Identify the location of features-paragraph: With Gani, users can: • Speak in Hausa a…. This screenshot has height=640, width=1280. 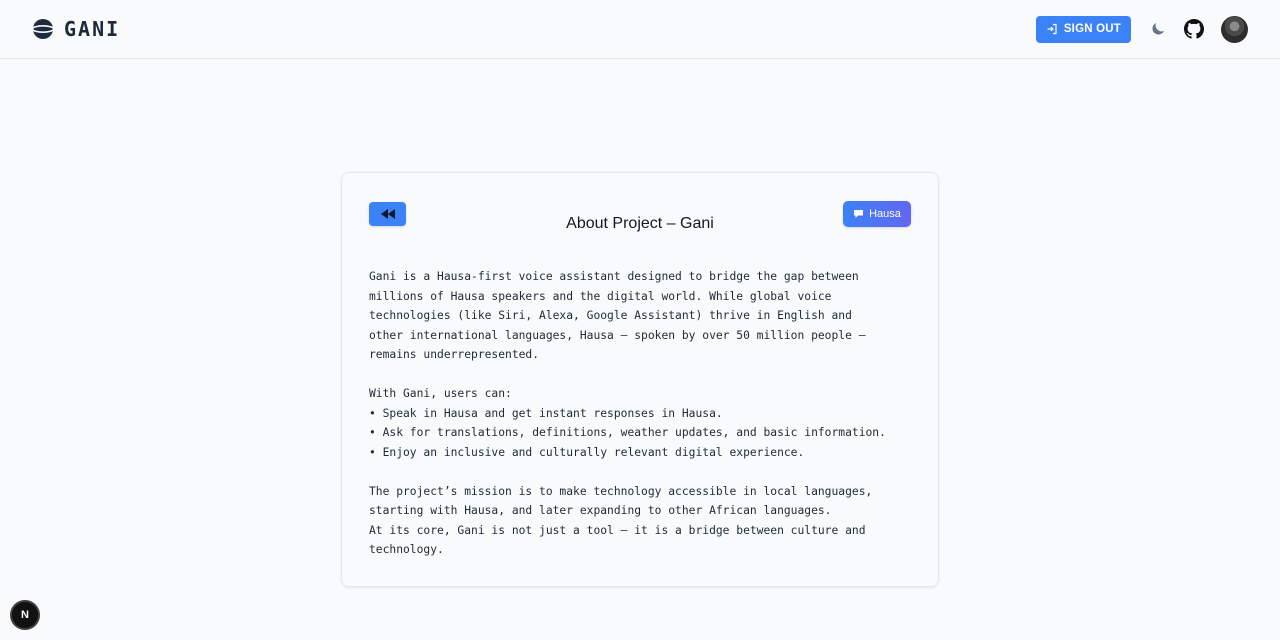
(627, 423).